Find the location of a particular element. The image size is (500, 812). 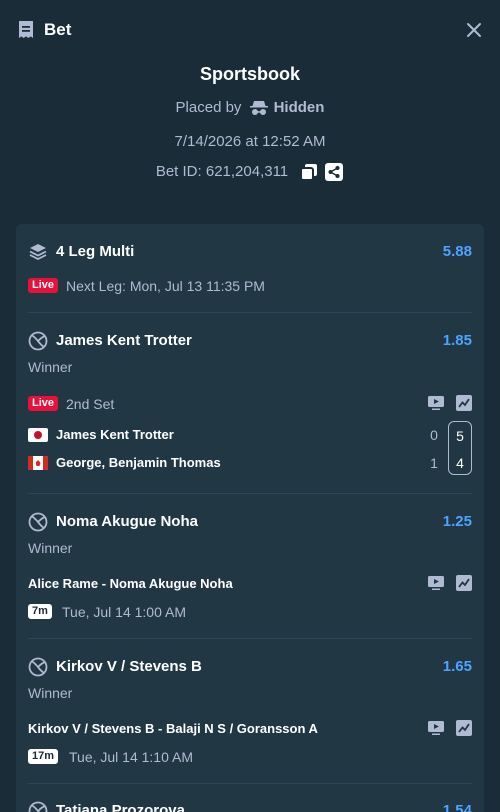

japan-flag-icon is located at coordinates (38, 435).